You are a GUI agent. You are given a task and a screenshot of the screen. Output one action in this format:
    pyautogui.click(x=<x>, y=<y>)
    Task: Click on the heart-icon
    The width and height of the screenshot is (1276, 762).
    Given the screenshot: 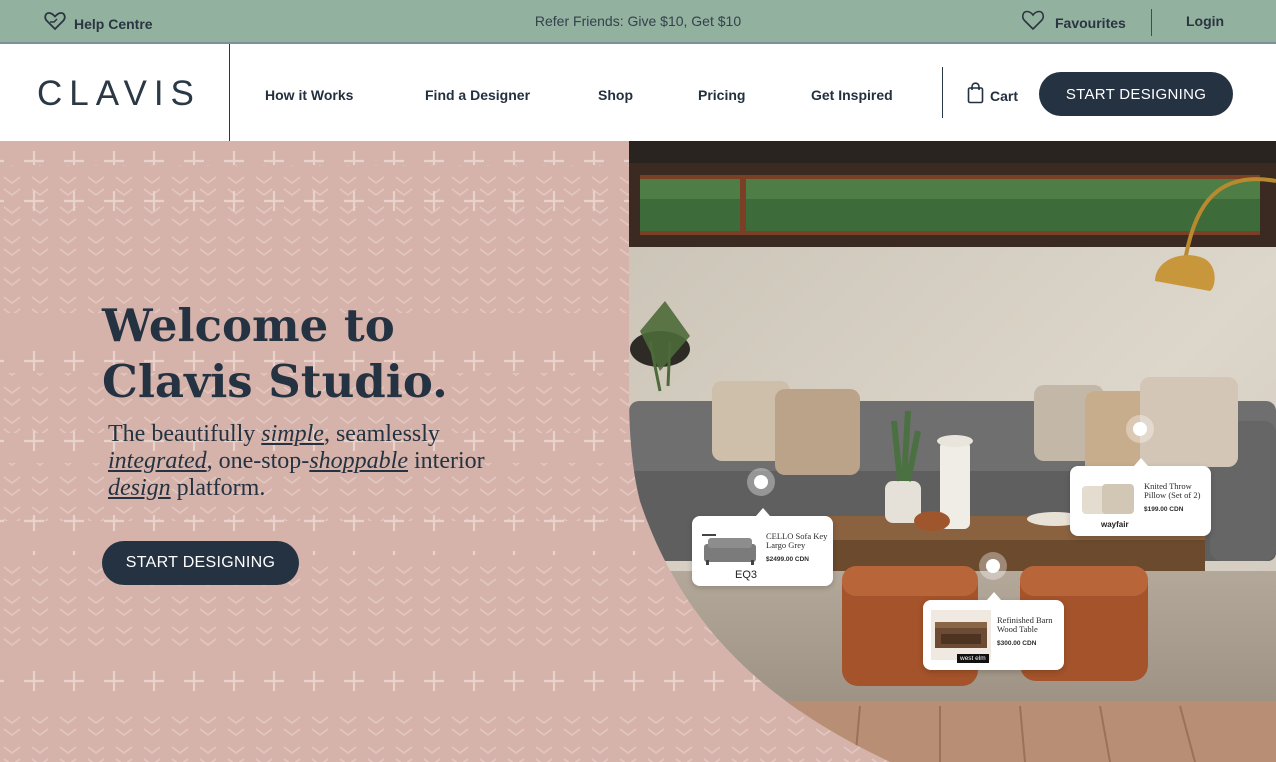 What is the action you would take?
    pyautogui.click(x=1033, y=23)
    